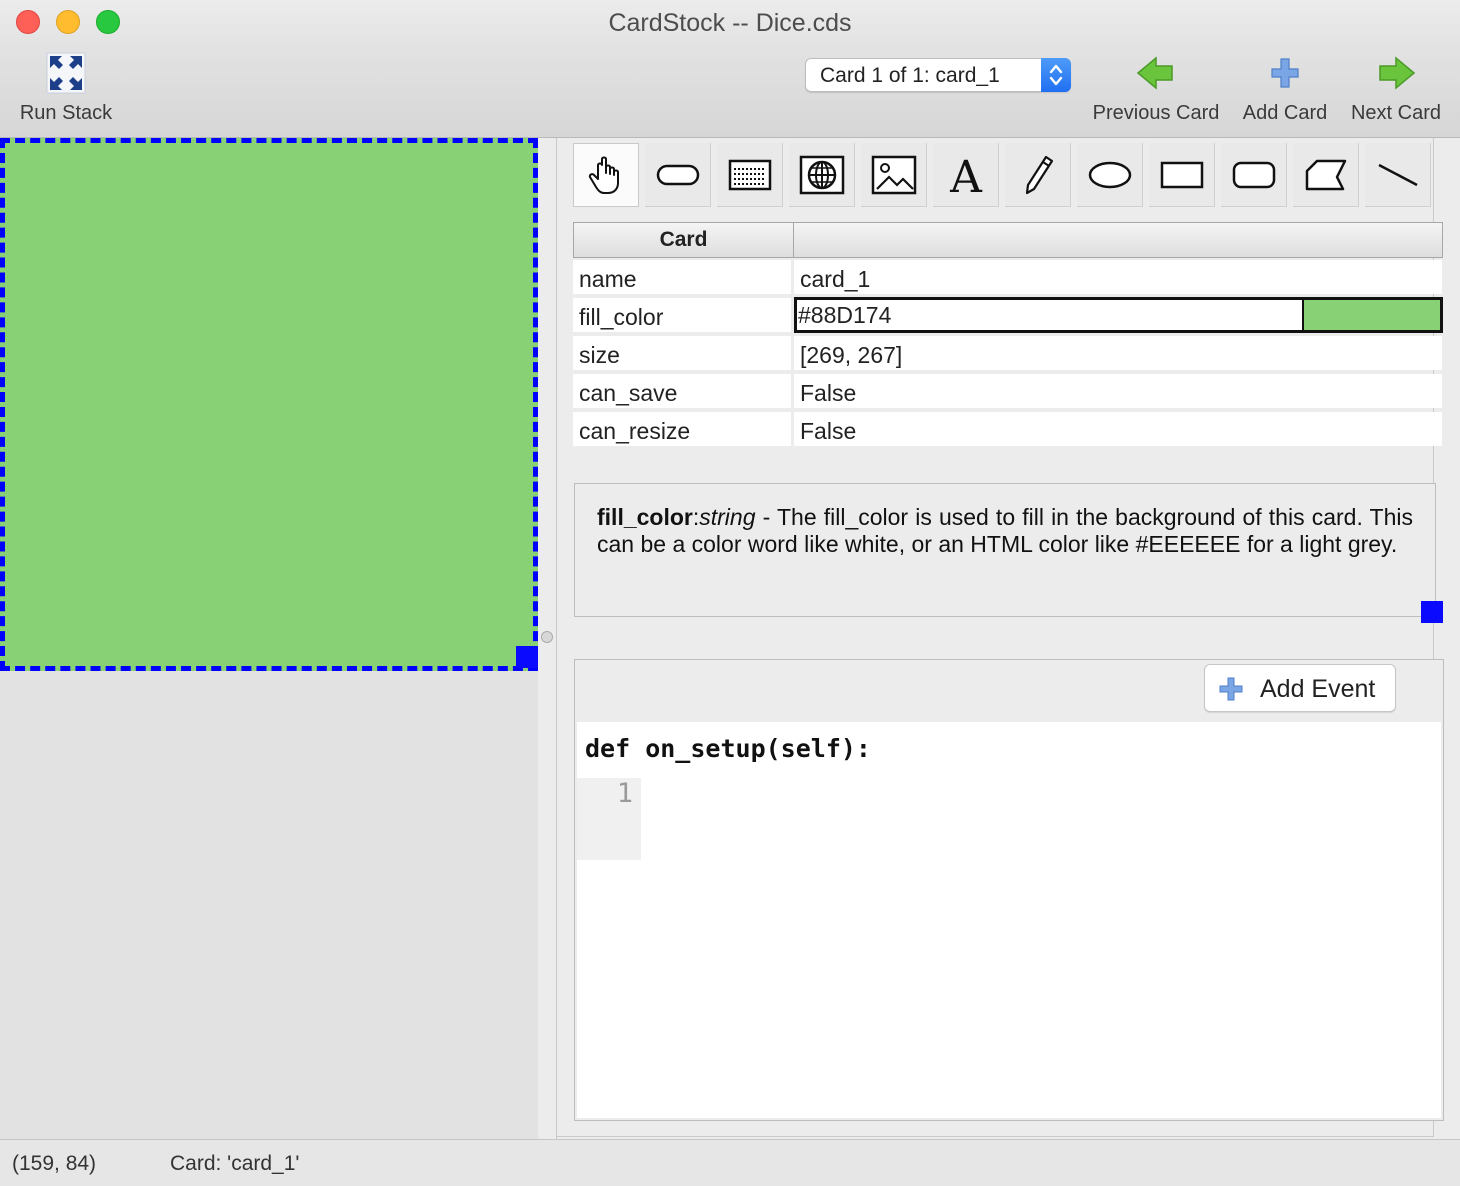 Image resolution: width=1460 pixels, height=1186 pixels. I want to click on oval-tool, so click(1110, 175).